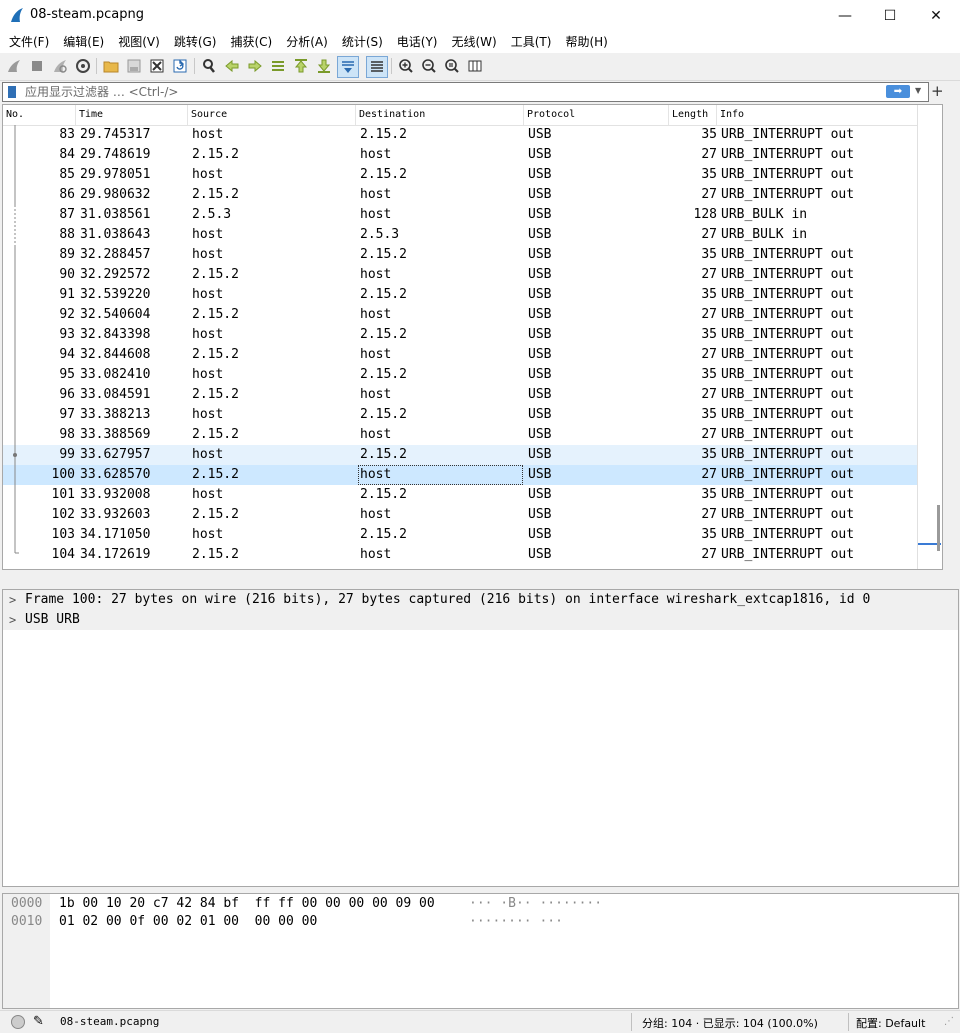 The width and height of the screenshot is (960, 1033). I want to click on column-header-no: No., so click(39, 115).